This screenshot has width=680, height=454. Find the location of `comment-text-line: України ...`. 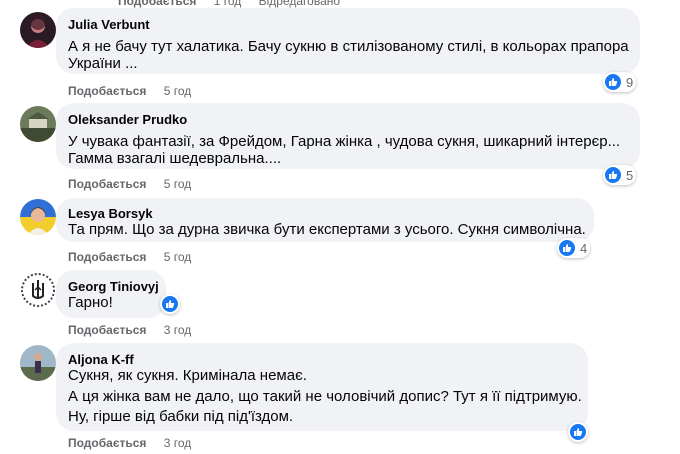

comment-text-line: України ... is located at coordinates (103, 63).